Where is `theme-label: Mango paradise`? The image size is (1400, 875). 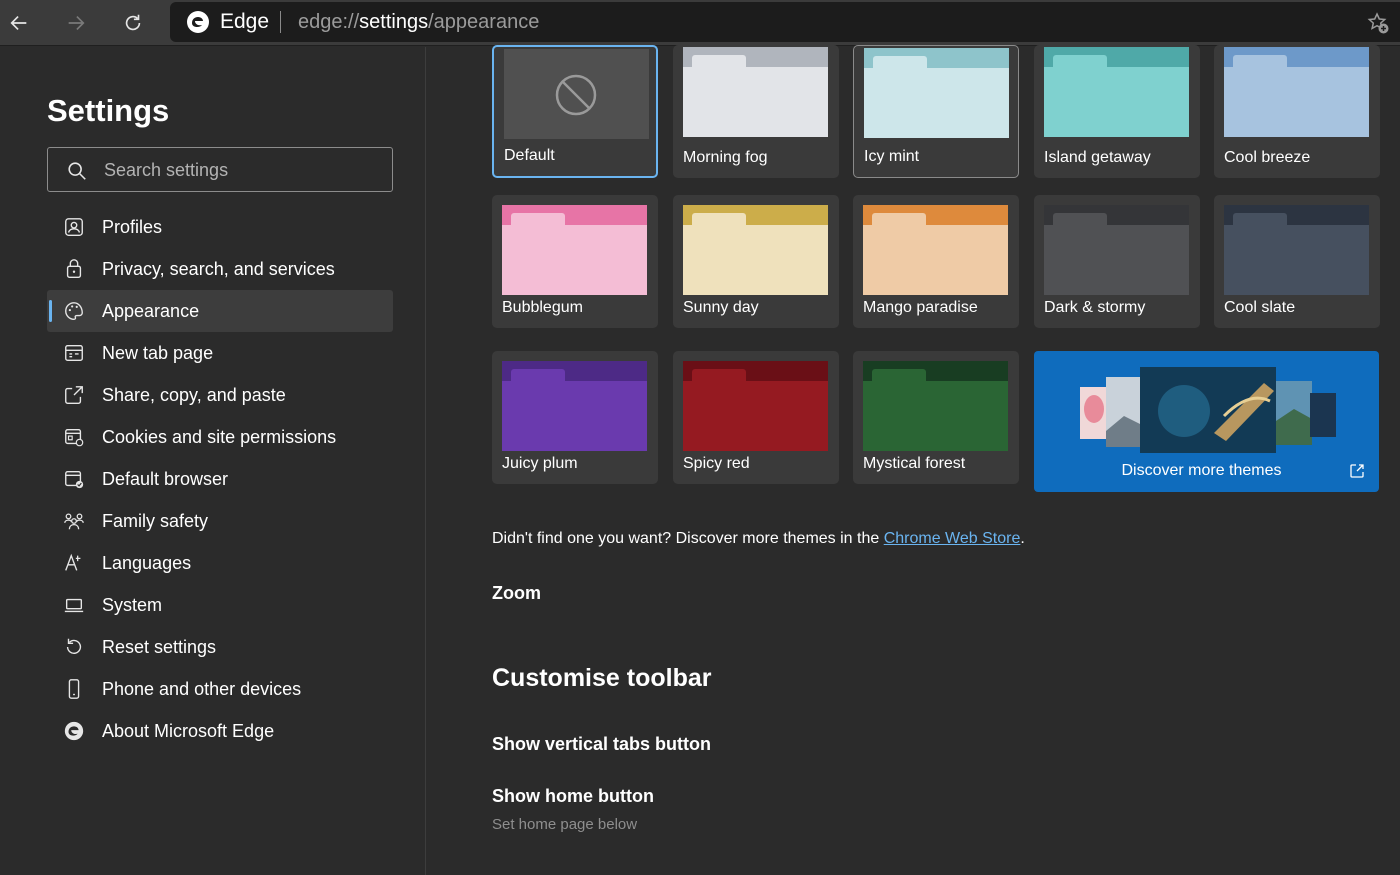 theme-label: Mango paradise is located at coordinates (920, 307).